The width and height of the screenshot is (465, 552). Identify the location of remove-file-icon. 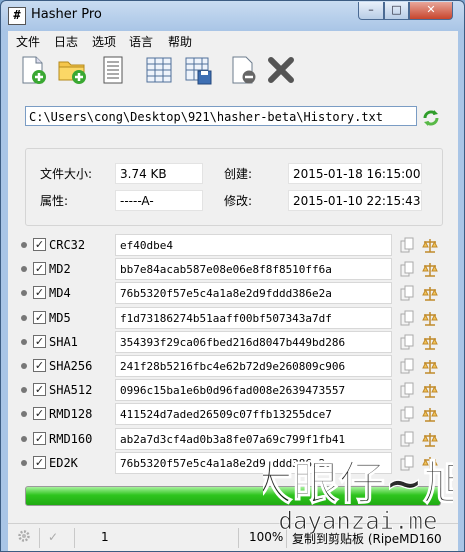
(244, 70).